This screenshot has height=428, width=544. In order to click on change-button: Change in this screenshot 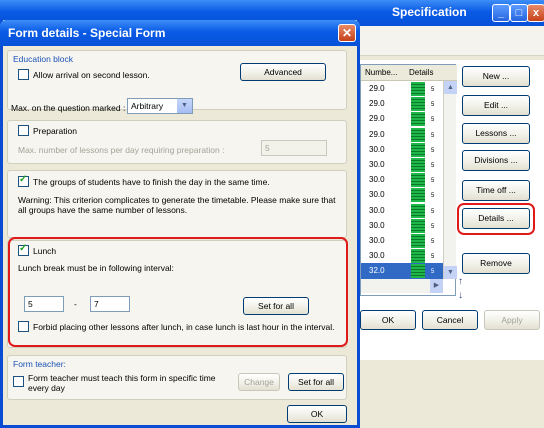, I will do `click(259, 382)`.